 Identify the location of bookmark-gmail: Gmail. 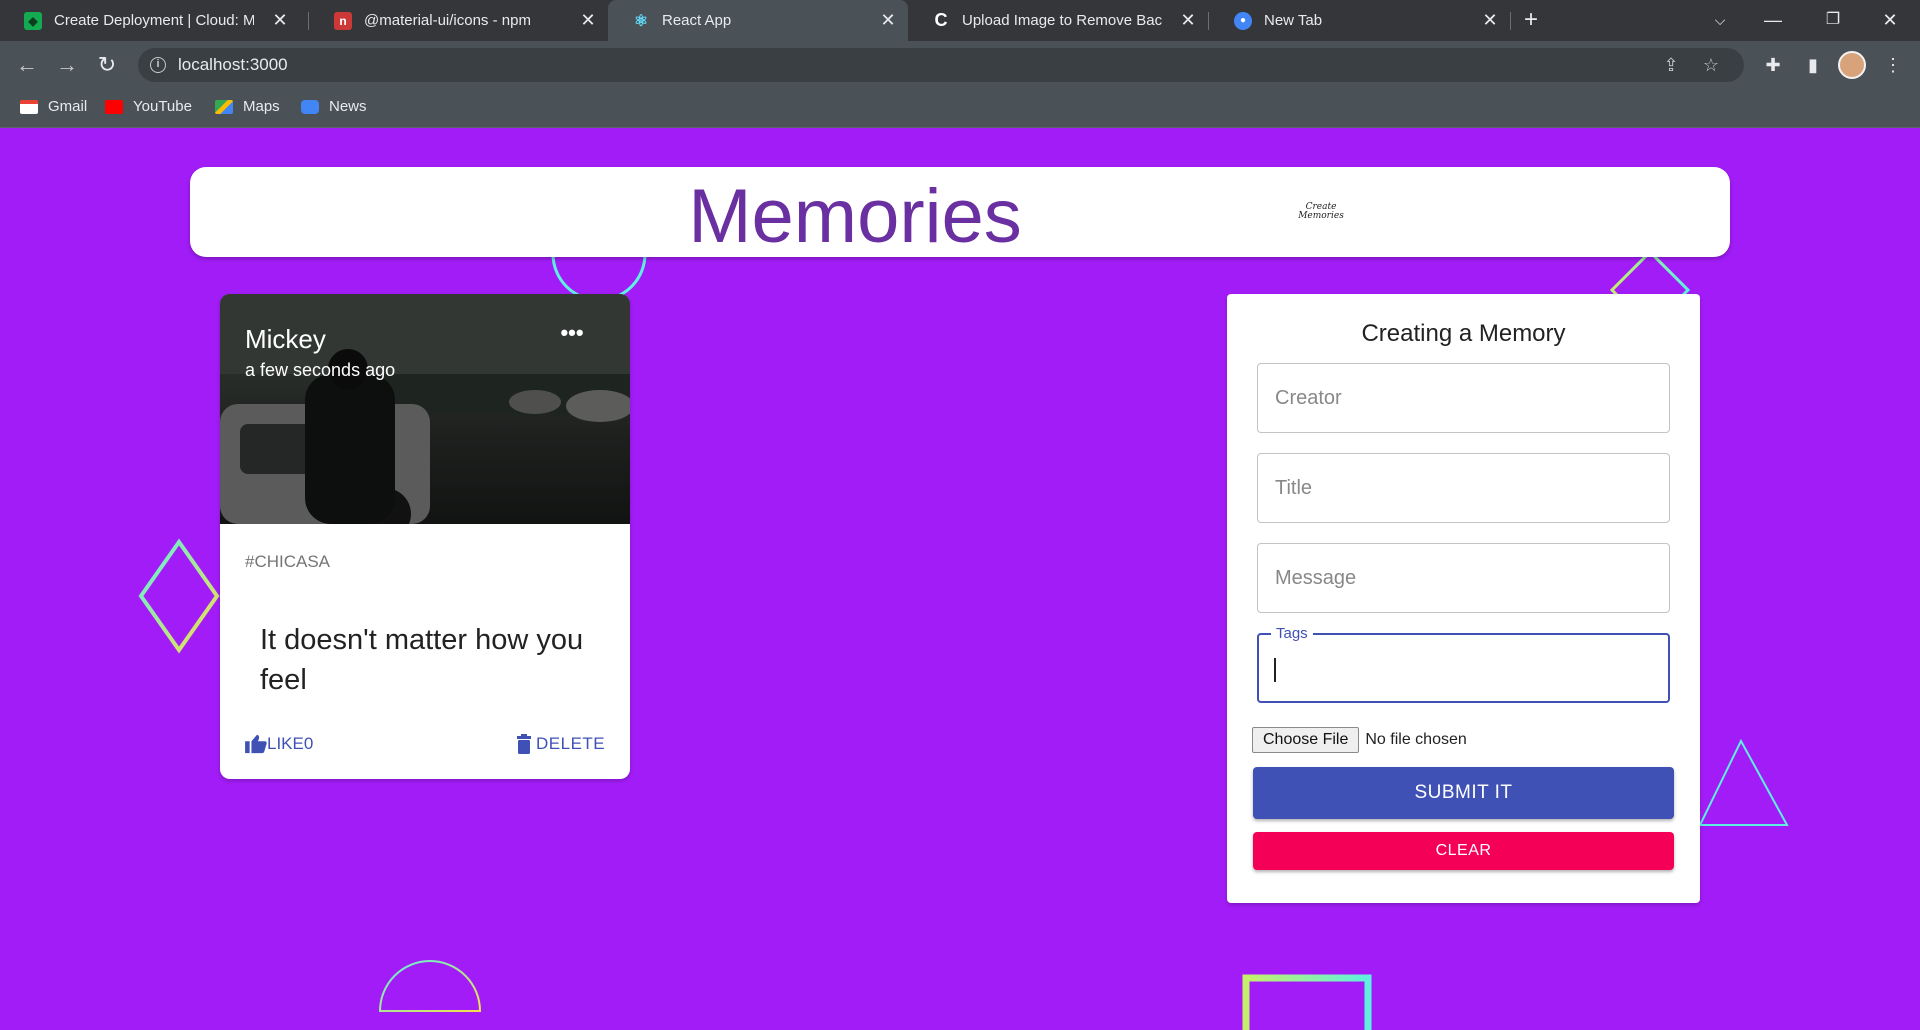
(53, 106).